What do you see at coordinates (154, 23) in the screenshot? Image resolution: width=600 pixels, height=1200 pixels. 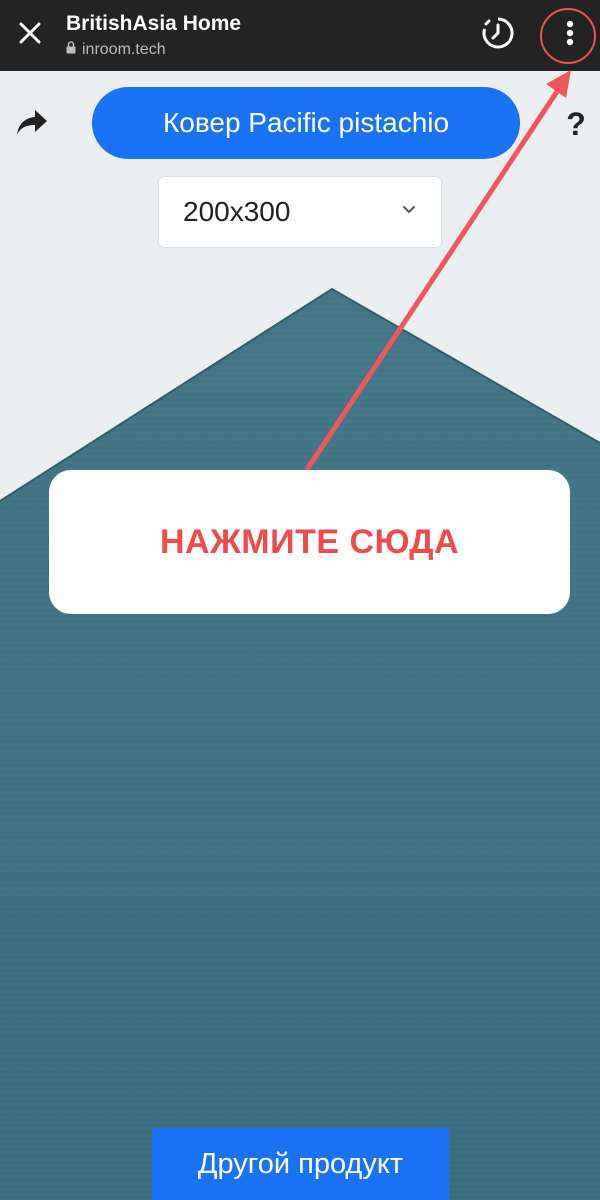 I see `site-title: BritishAsia Home` at bounding box center [154, 23].